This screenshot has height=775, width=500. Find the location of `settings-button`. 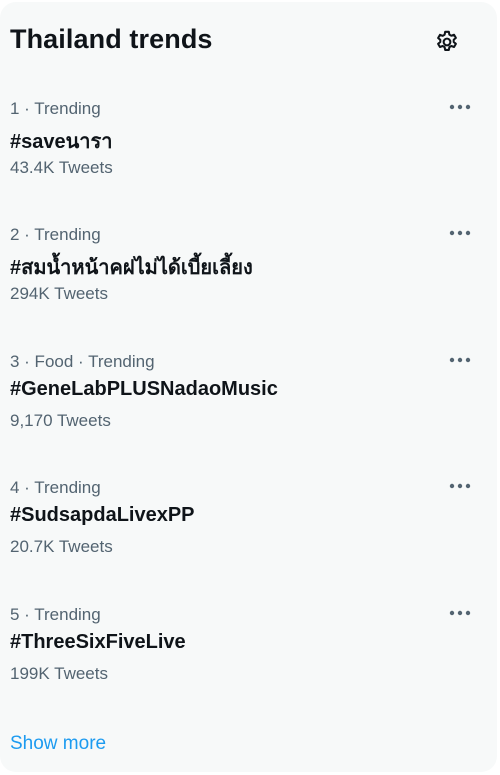

settings-button is located at coordinates (447, 42).